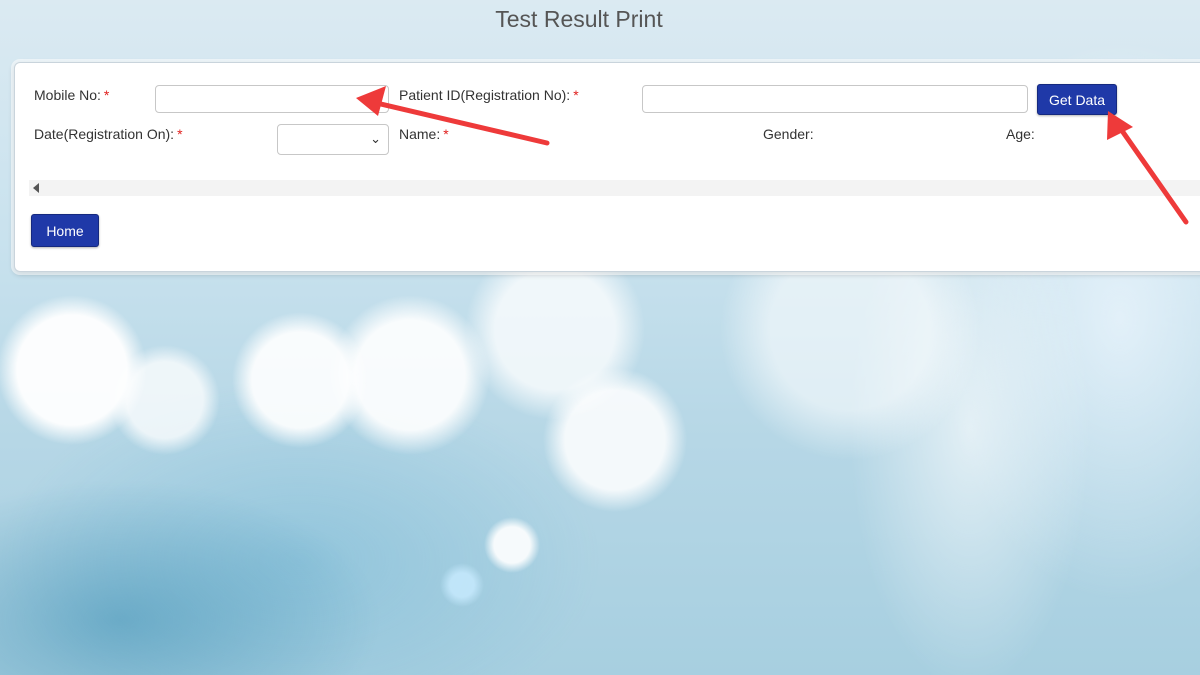 Image resolution: width=1200 pixels, height=675 pixels. I want to click on age-label: Age:, so click(1020, 134).